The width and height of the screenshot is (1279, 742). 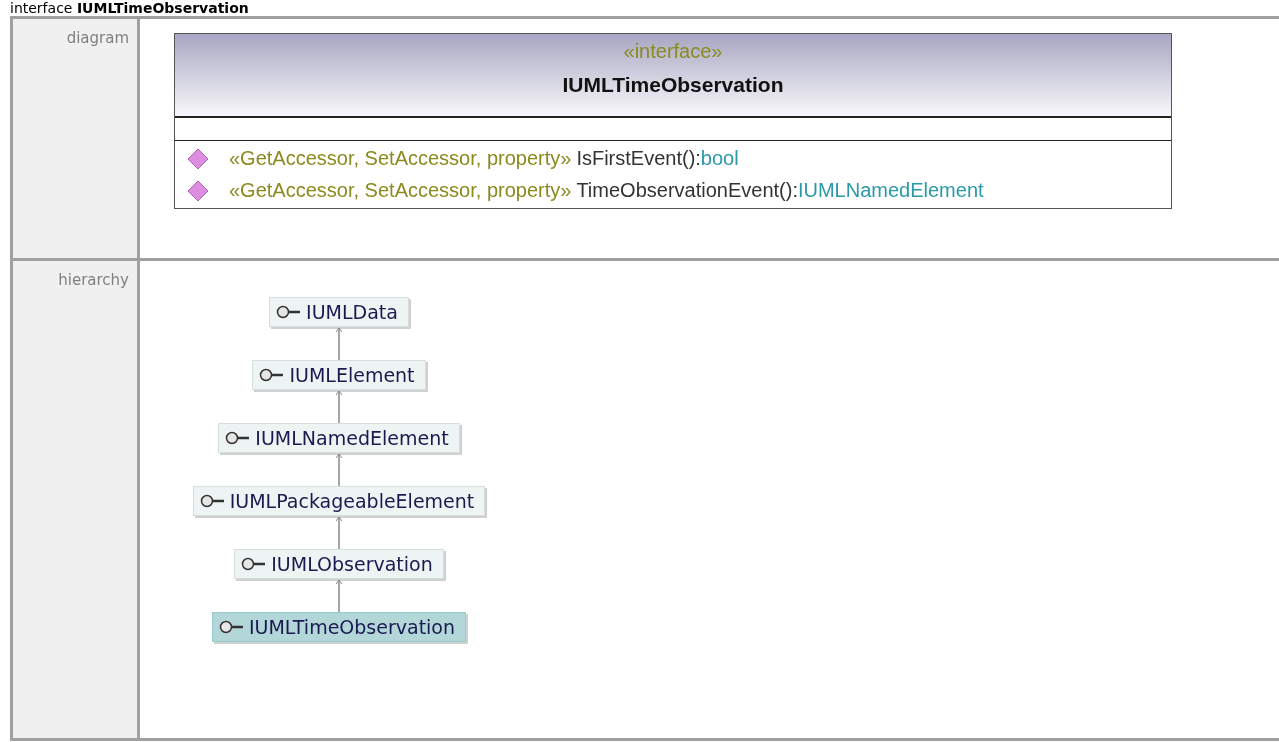 I want to click on interface-node: IUMLObservation, so click(x=339, y=564).